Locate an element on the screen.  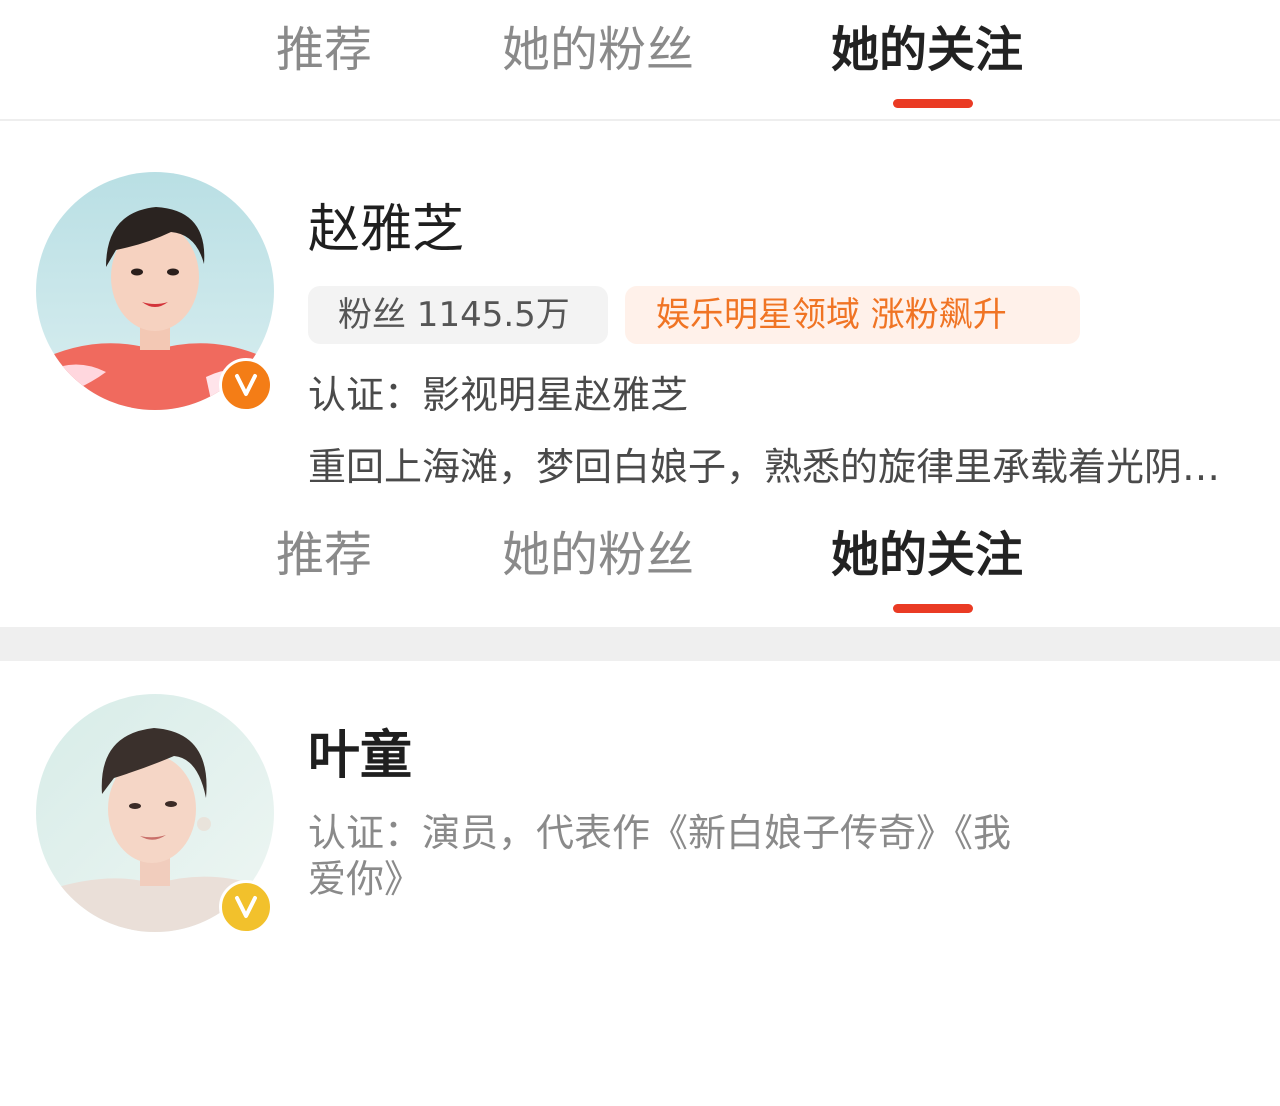
tab-bar-top: 推荐 她的粉丝 她的关注 is located at coordinates (640, 60).